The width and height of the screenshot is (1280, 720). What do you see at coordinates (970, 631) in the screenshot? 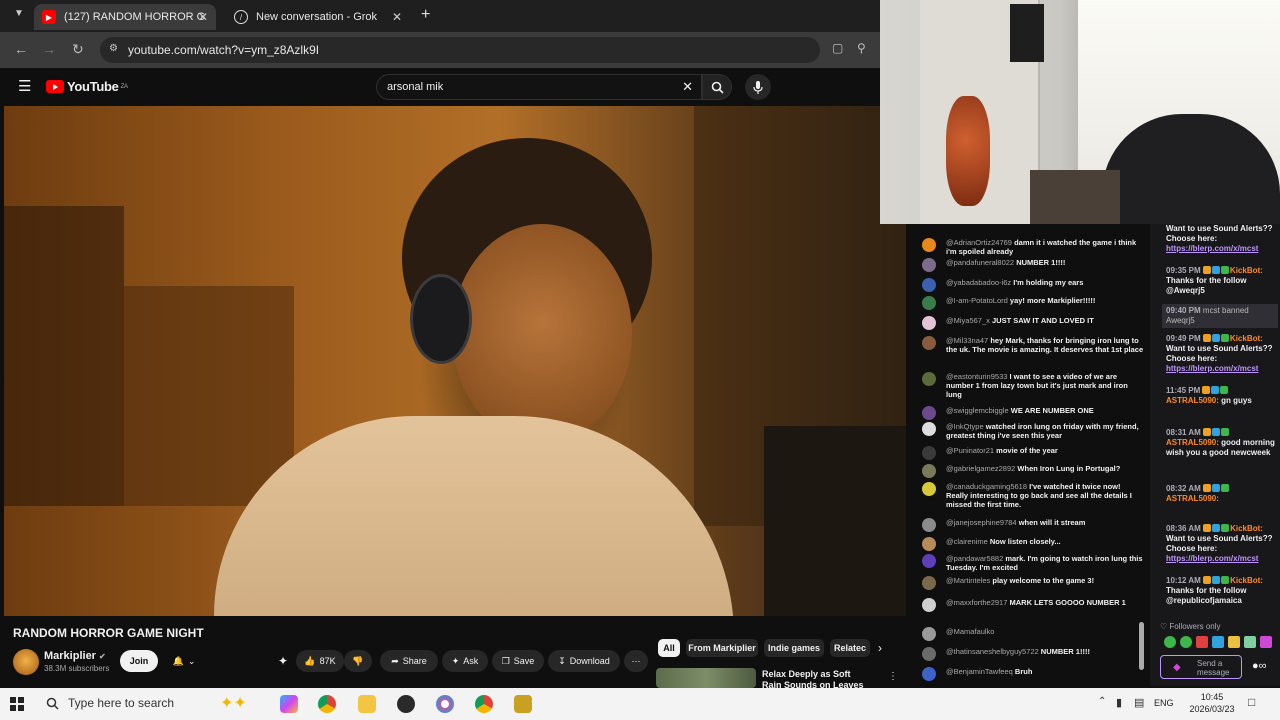
I see `chat-author: @Mamafaulko` at bounding box center [970, 631].